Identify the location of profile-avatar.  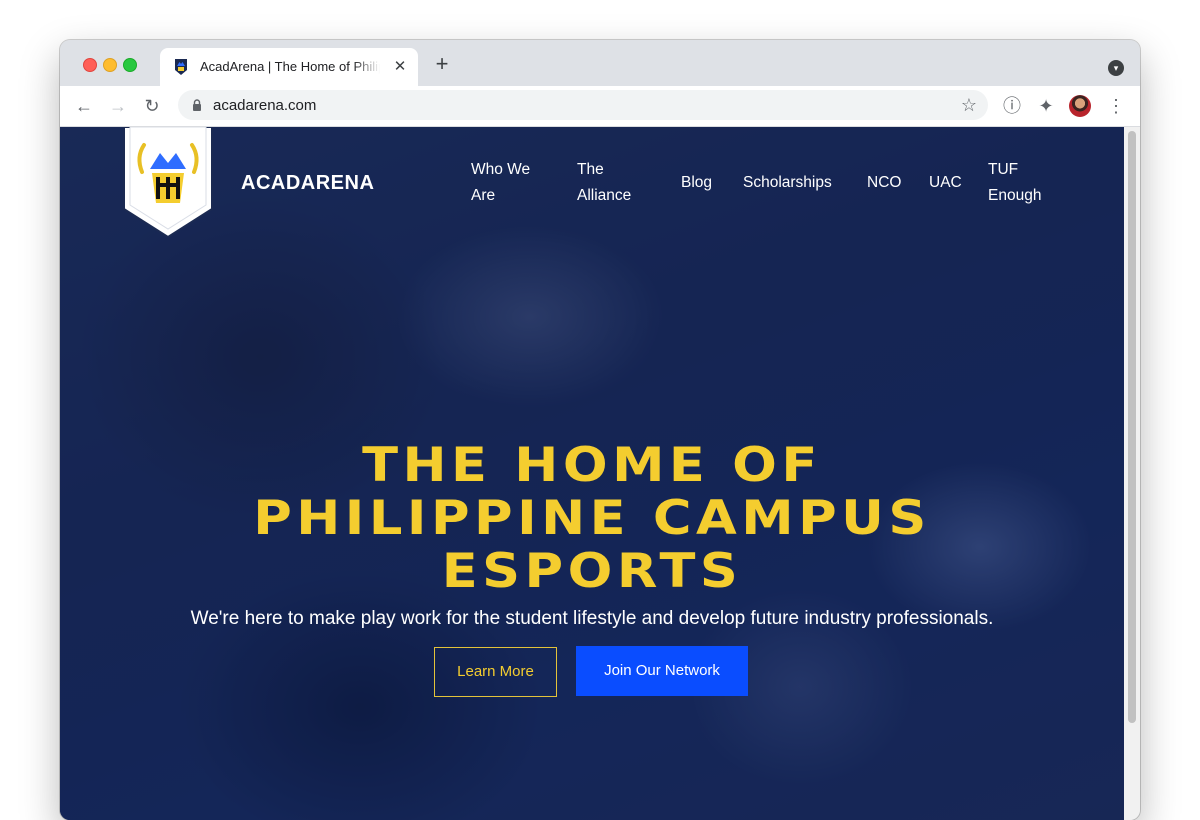
(1080, 106).